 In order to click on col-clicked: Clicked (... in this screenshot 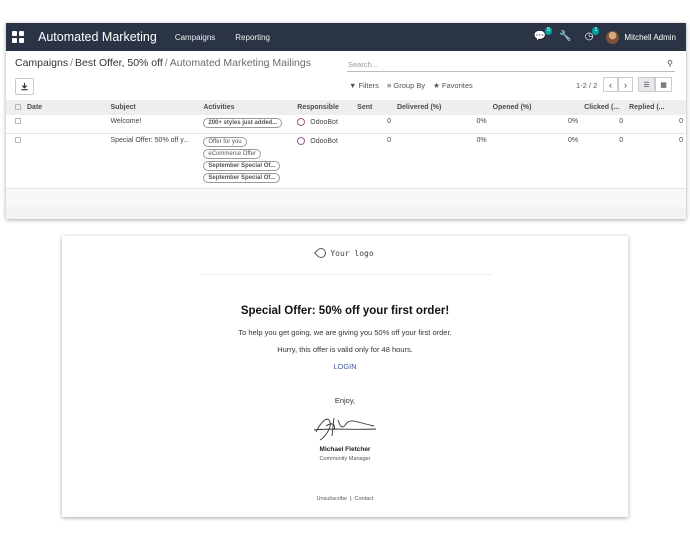, I will do `click(604, 107)`.